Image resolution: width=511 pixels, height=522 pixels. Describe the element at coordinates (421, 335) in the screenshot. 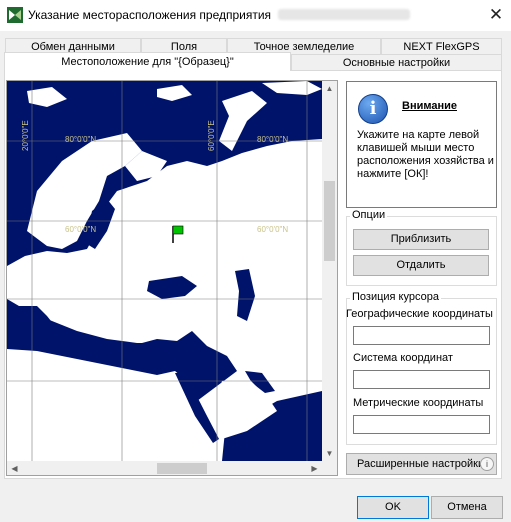

I see `geo-coordinates-field` at that location.